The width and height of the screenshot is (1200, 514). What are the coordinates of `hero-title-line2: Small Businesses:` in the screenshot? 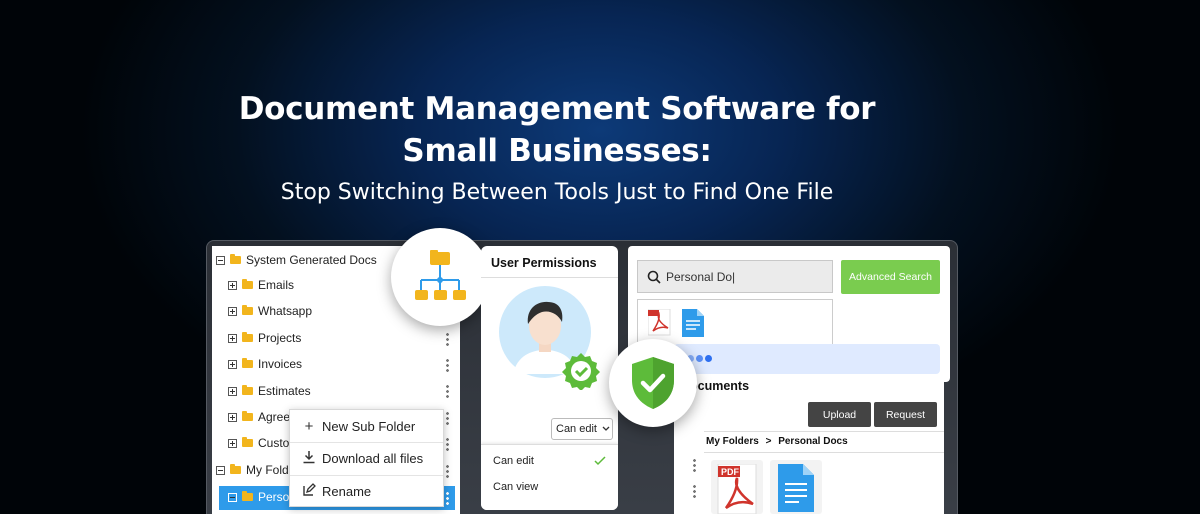 It's located at (557, 151).